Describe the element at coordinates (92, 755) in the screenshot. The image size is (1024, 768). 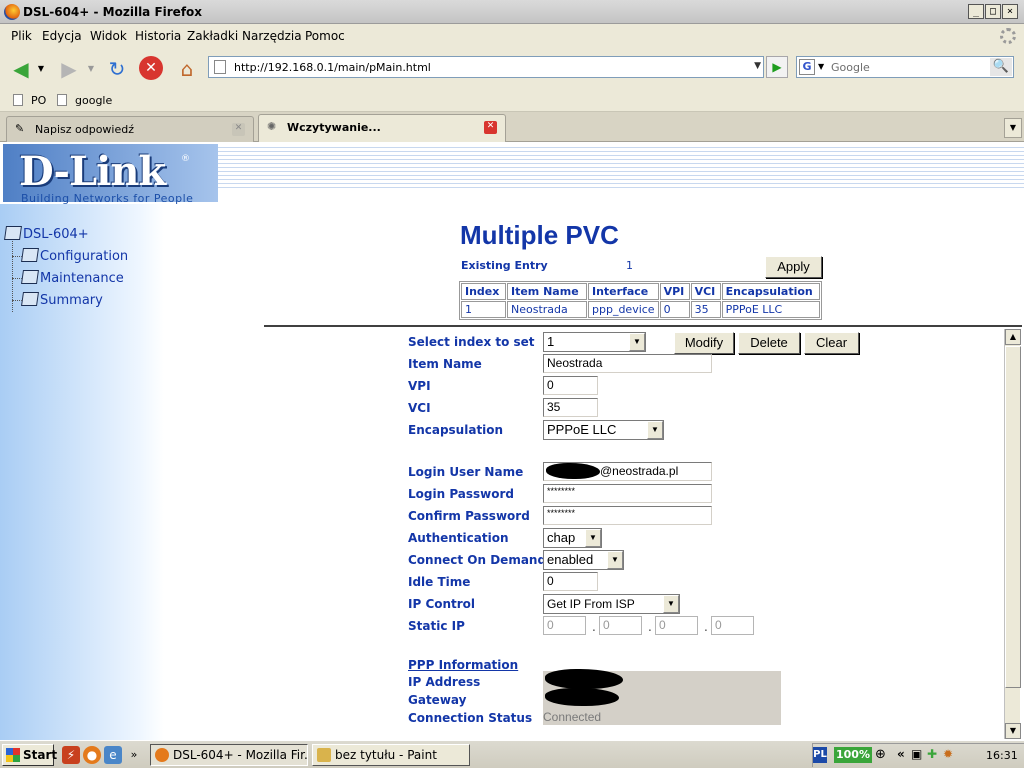
I see `quicklaunch-firefox-icon: ●` at that location.